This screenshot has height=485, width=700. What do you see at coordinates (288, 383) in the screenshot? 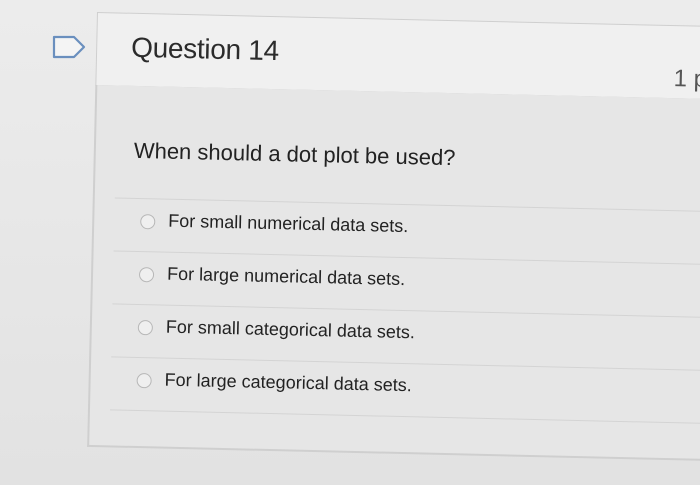
I see `answer-label: For large categorical data sets.` at bounding box center [288, 383].